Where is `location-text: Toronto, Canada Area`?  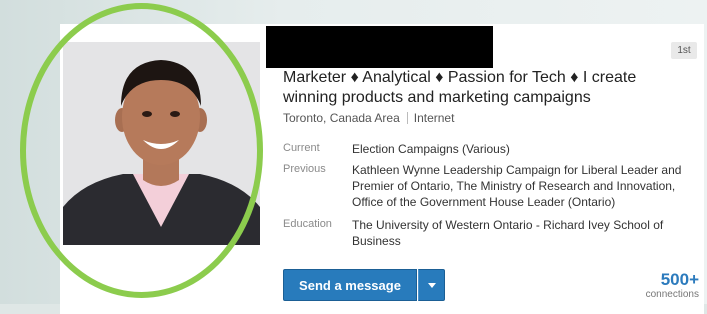
location-text: Toronto, Canada Area is located at coordinates (341, 118).